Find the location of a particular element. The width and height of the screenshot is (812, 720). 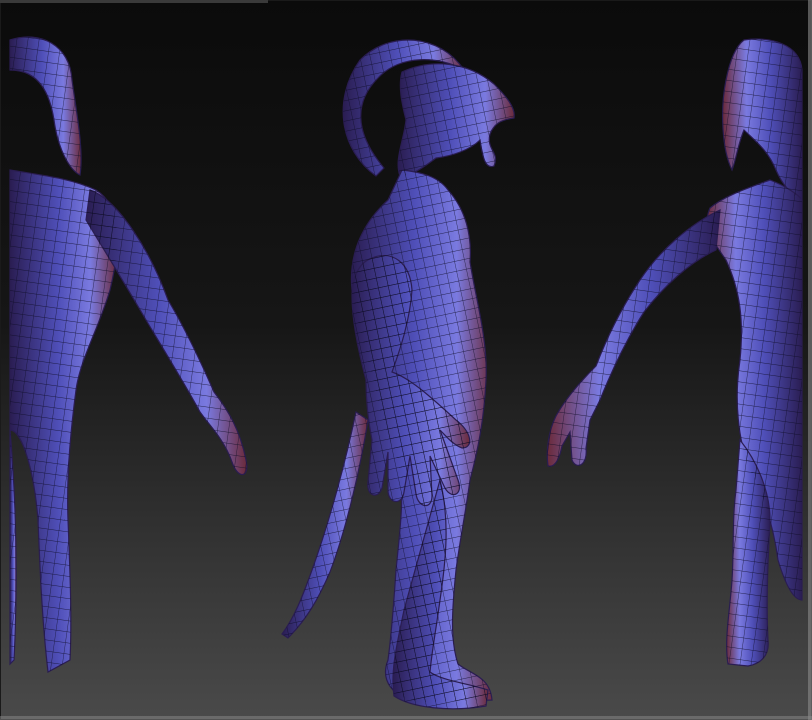

viewport-top-strip is located at coordinates (134, 1).